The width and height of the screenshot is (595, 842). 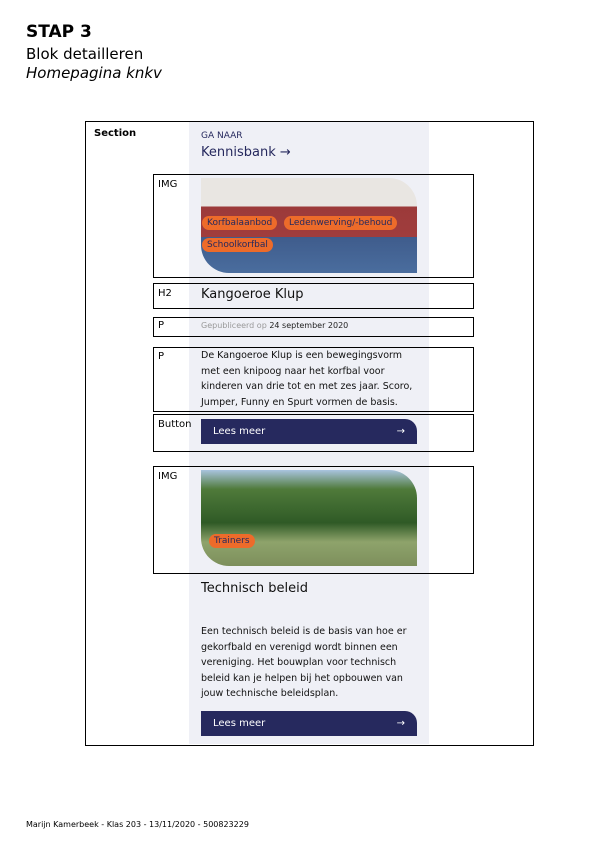 What do you see at coordinates (240, 223) in the screenshot?
I see `tag: Korfbalaanbod` at bounding box center [240, 223].